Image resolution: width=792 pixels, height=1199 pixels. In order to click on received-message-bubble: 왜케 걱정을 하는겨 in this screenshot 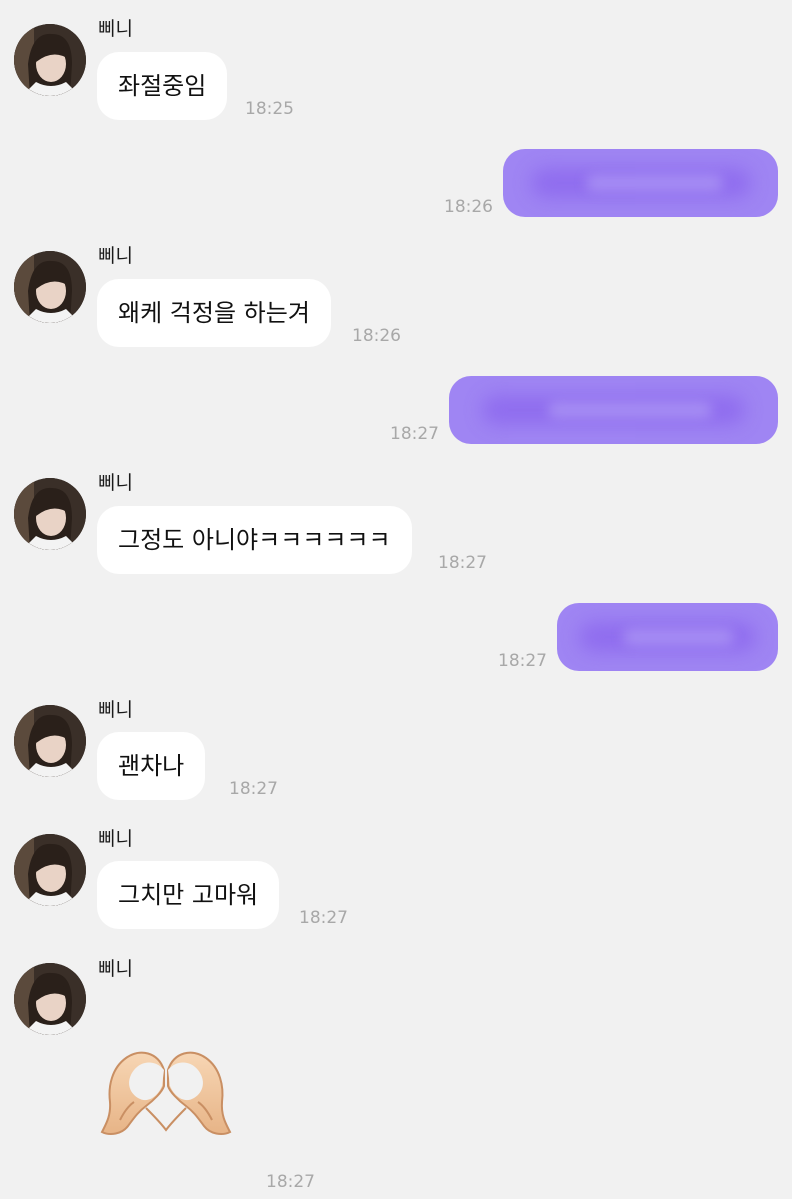, I will do `click(214, 313)`.